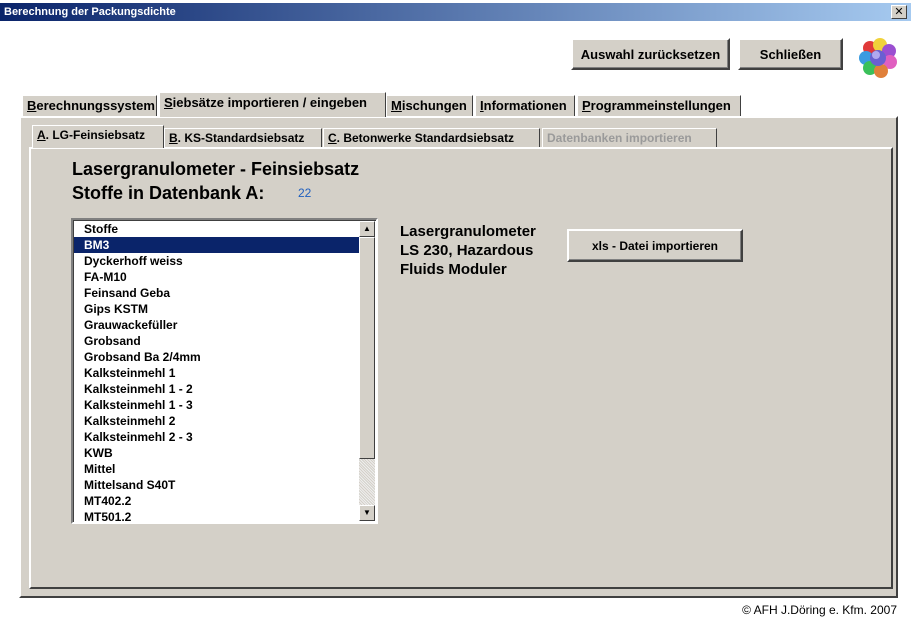 The image size is (911, 627). I want to click on tab-berechnungssystem: Berechnungssystem, so click(89, 106).